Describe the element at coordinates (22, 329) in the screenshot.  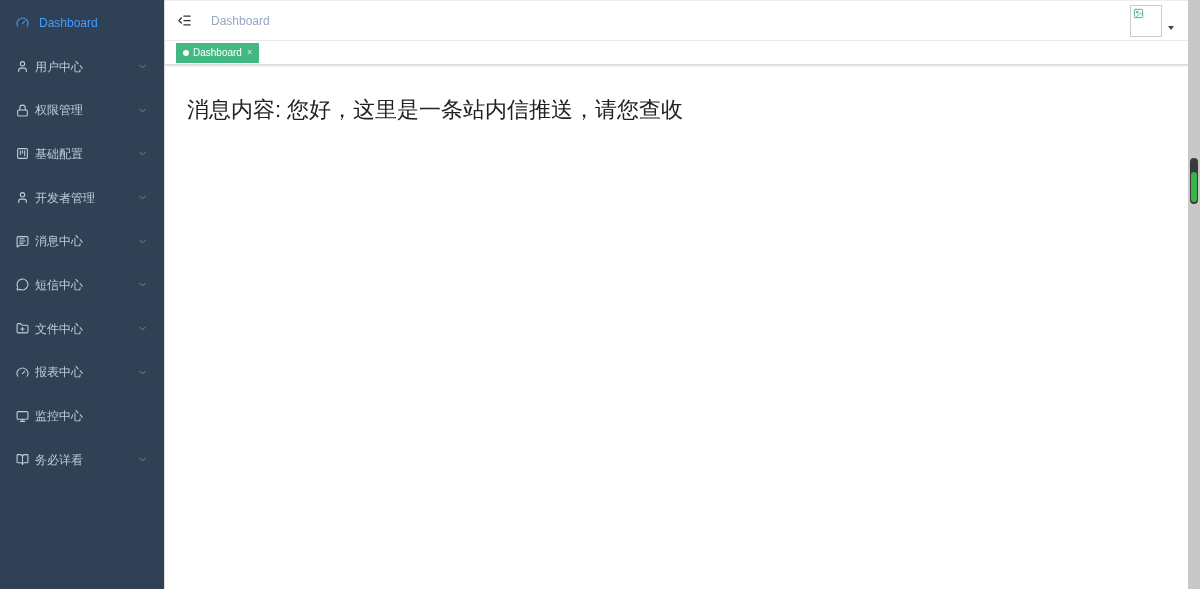
I see `folder-icon` at that location.